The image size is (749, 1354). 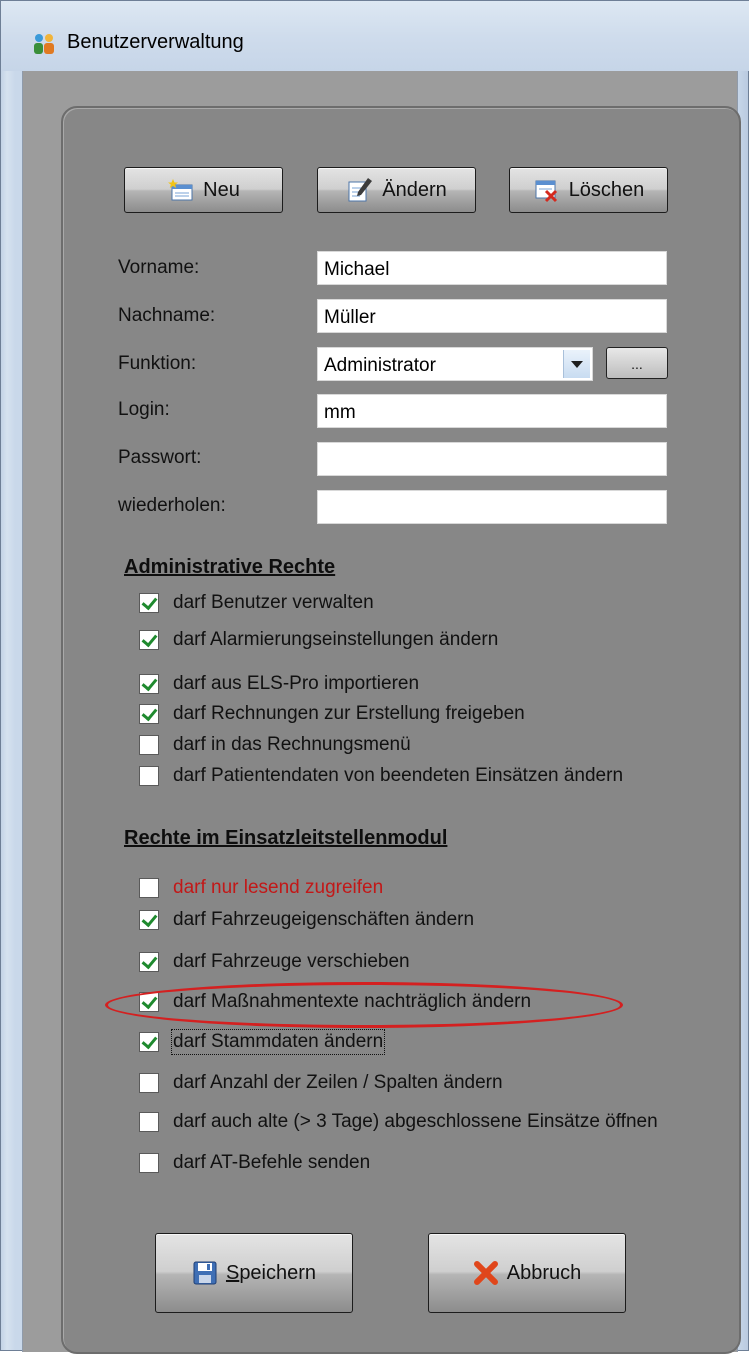 What do you see at coordinates (544, 1272) in the screenshot?
I see `cancel-button-label: Abbruch` at bounding box center [544, 1272].